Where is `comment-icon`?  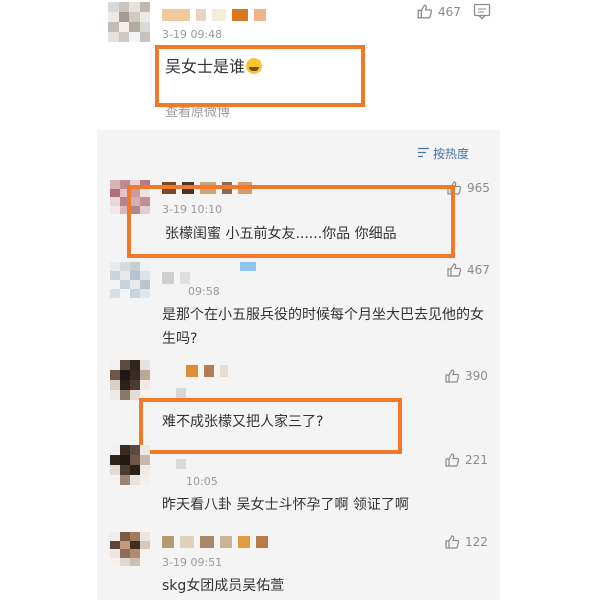
comment-icon is located at coordinates (482, 13).